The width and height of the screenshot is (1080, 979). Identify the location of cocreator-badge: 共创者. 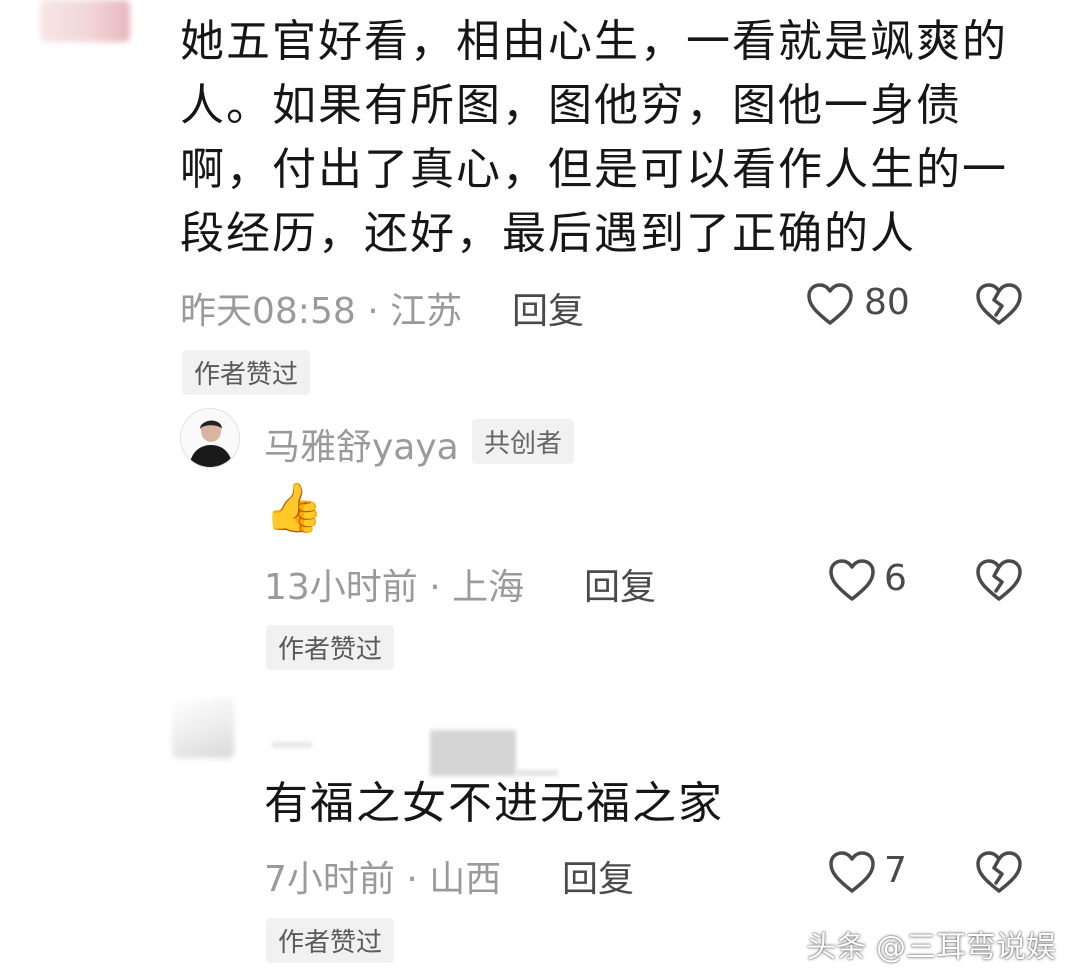
(523, 441).